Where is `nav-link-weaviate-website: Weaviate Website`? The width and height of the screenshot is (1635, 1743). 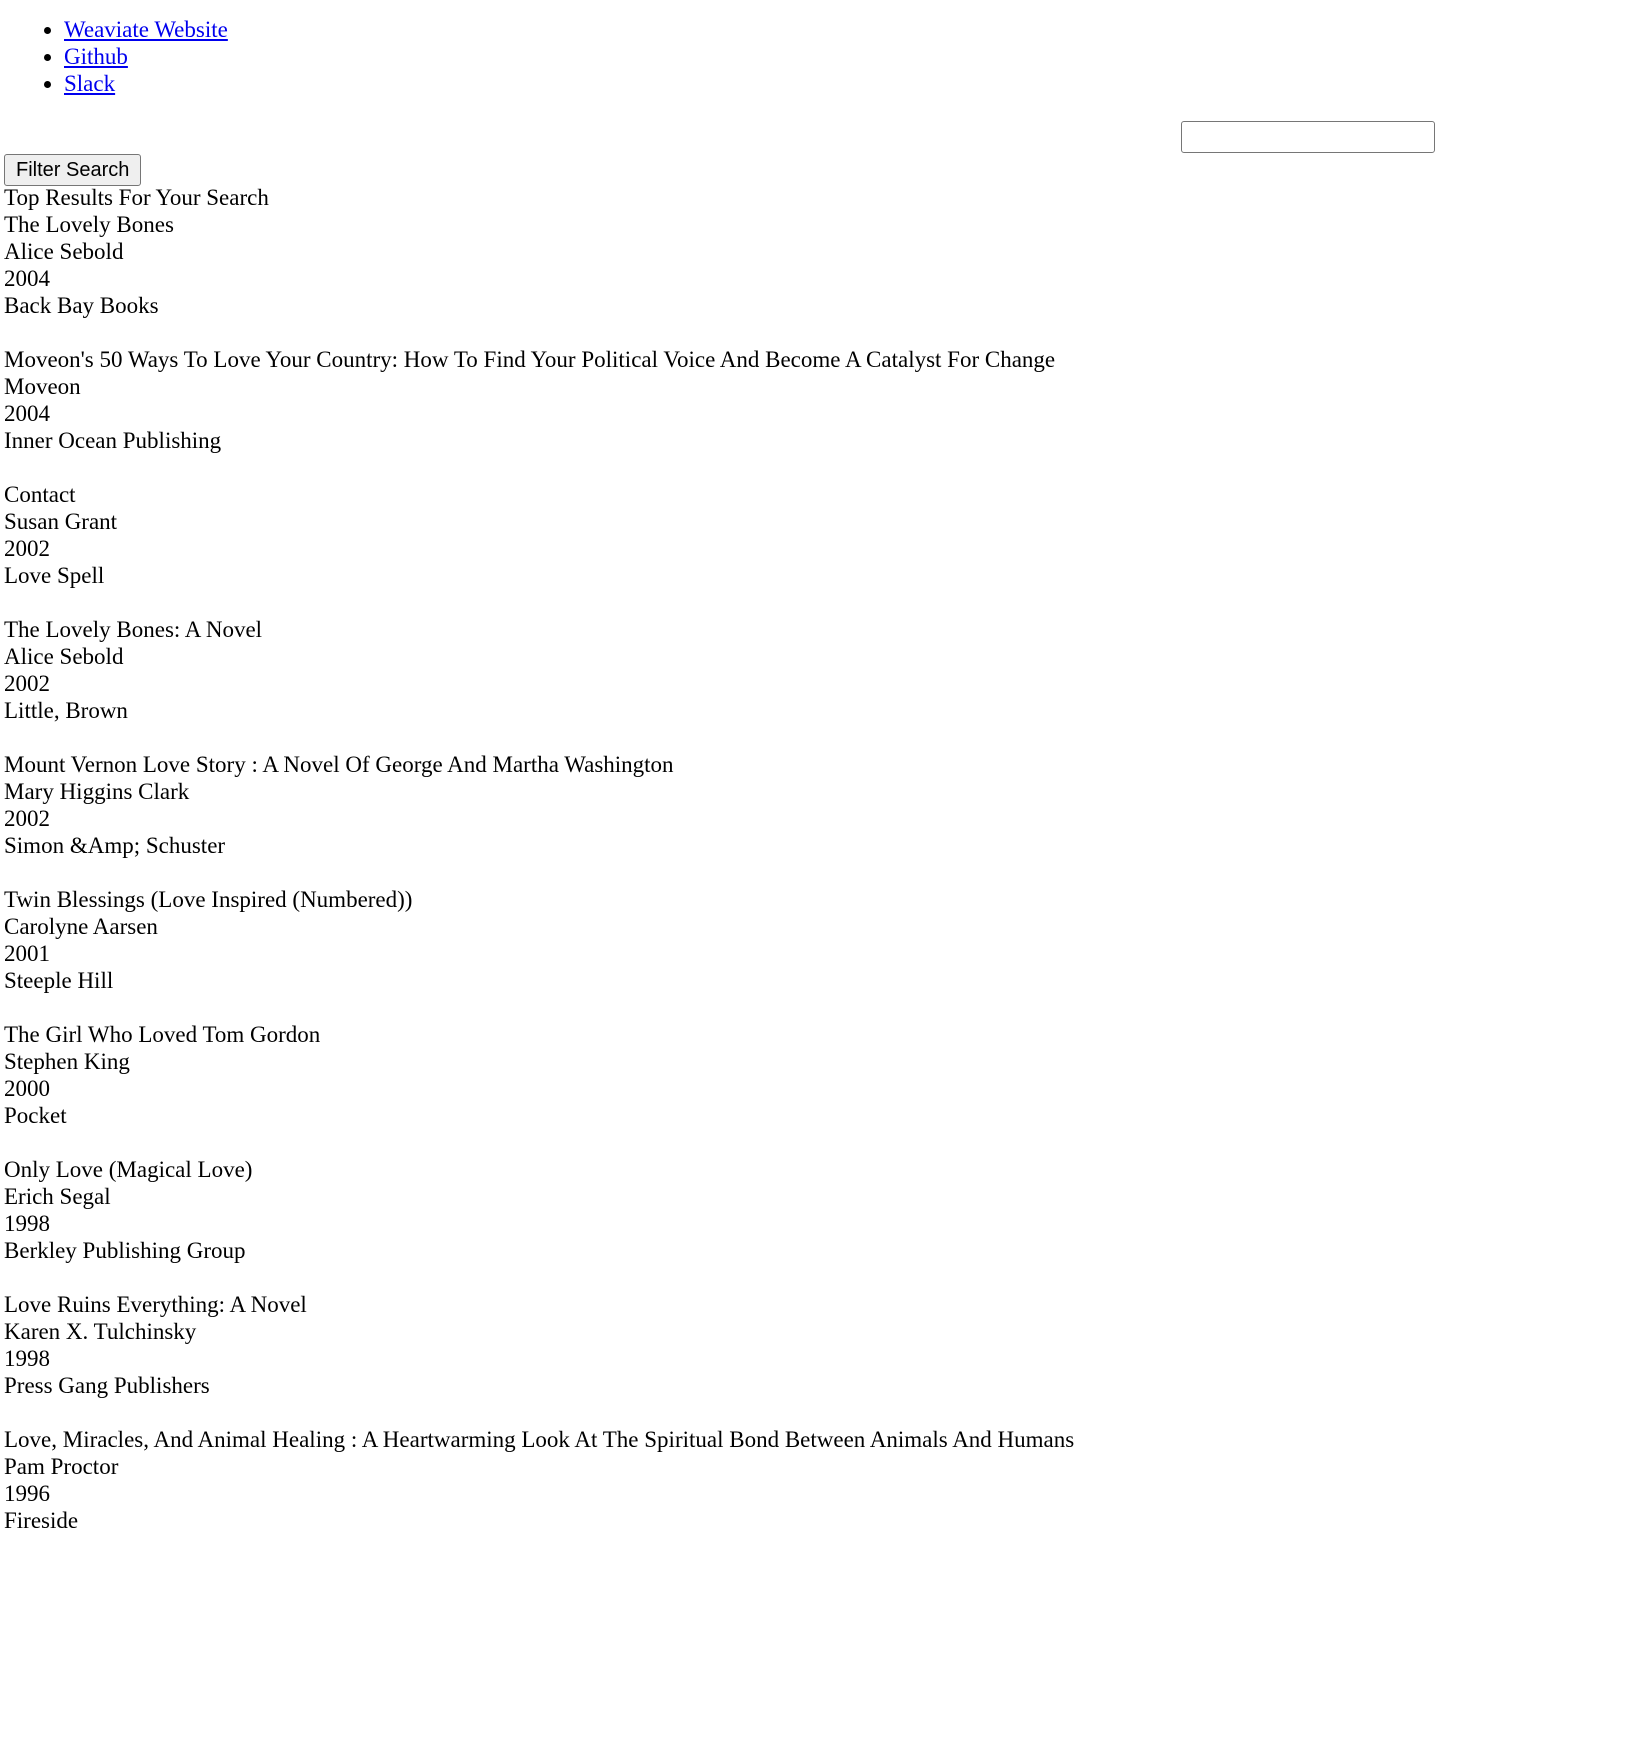
nav-link-weaviate-website: Weaviate Website is located at coordinates (146, 29).